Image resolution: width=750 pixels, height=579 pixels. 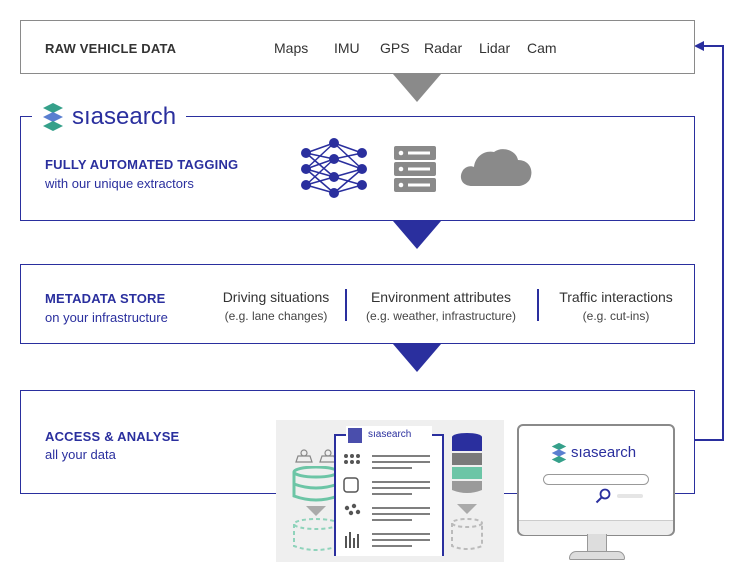 What do you see at coordinates (80, 454) in the screenshot?
I see `access-subtitle: all your data` at bounding box center [80, 454].